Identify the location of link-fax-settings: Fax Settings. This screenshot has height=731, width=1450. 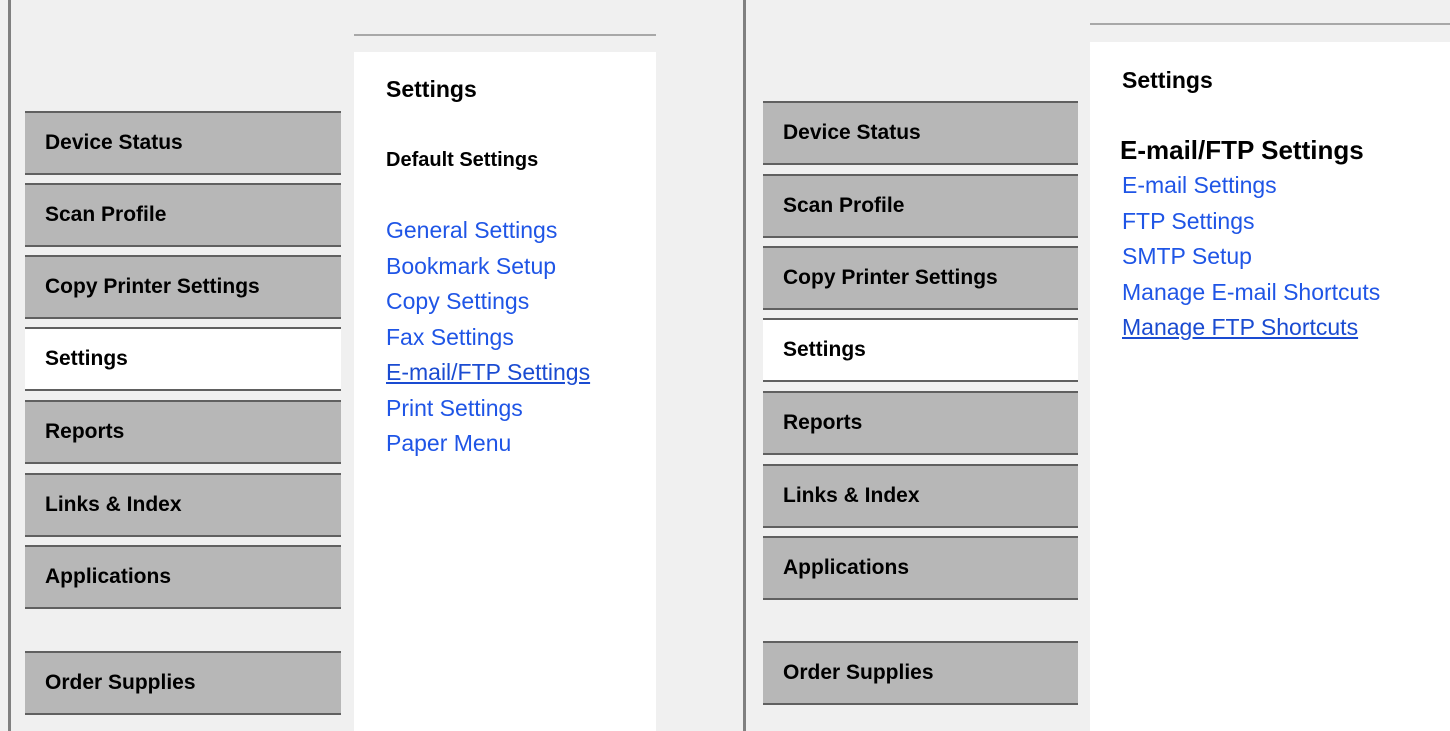
(450, 337).